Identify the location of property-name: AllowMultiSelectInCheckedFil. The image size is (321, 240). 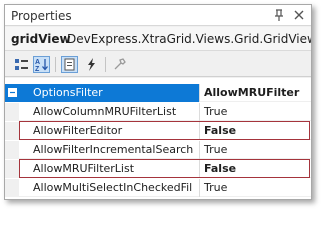
(109, 188).